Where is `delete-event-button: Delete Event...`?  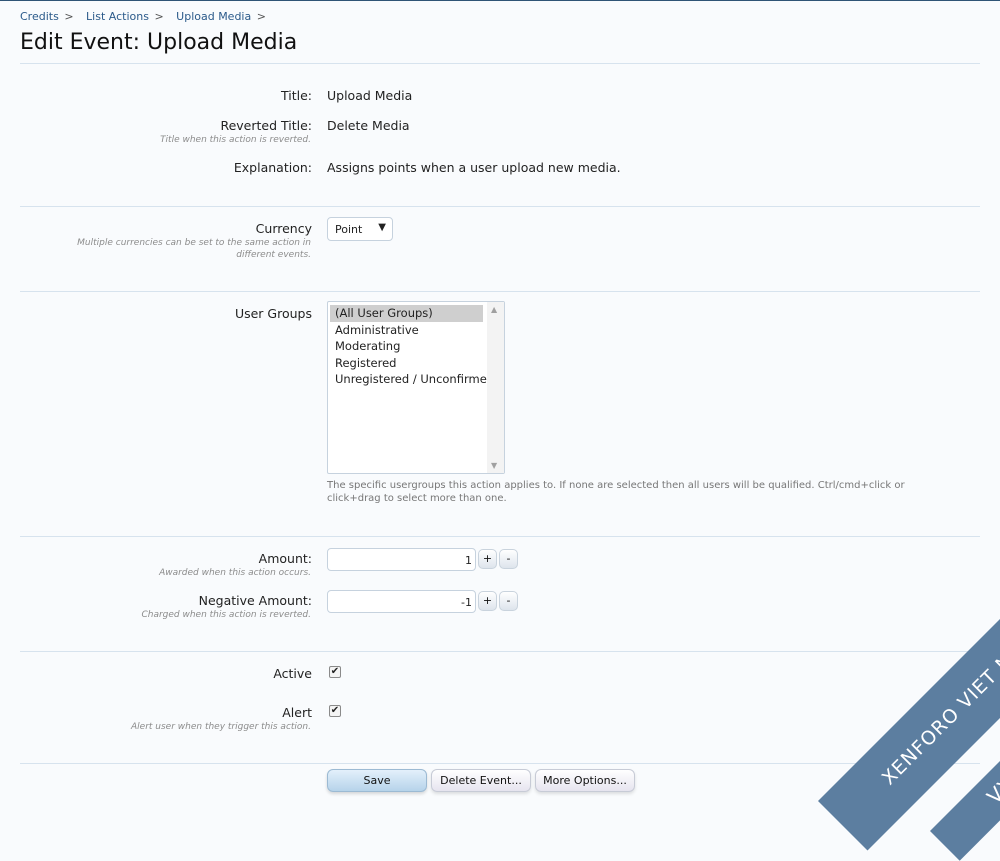 delete-event-button: Delete Event... is located at coordinates (481, 780).